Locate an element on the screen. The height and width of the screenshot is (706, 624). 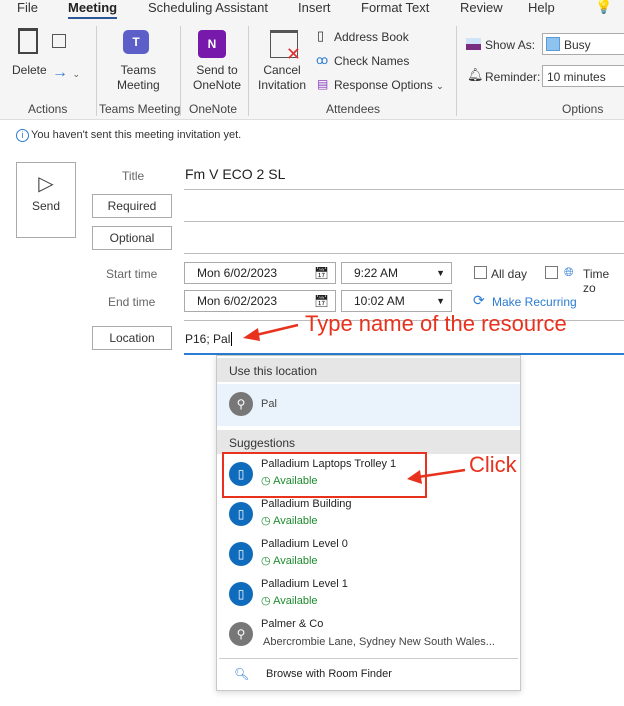
type-hint-arrow is located at coordinates (271, 332).